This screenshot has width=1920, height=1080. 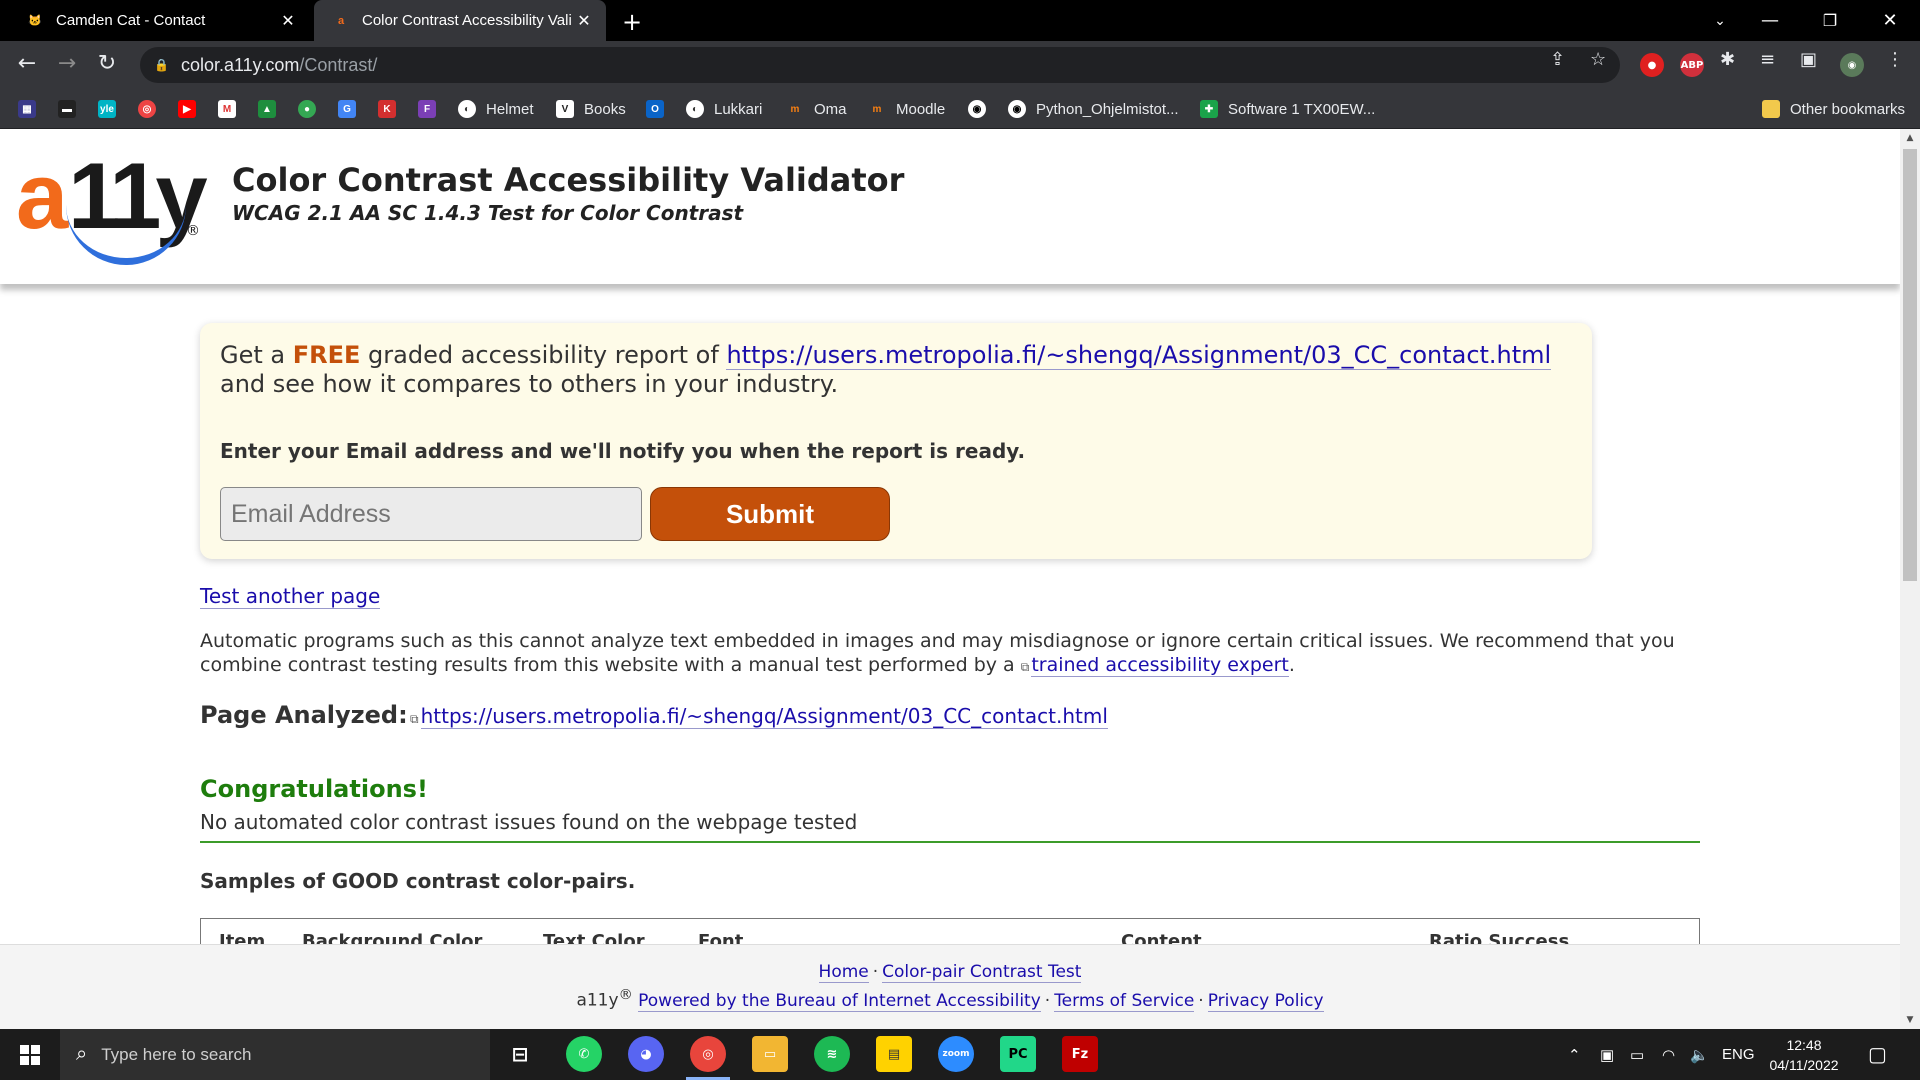 I want to click on footer-links-row1: Home · Color-pair Contrast Test, so click(x=950, y=972).